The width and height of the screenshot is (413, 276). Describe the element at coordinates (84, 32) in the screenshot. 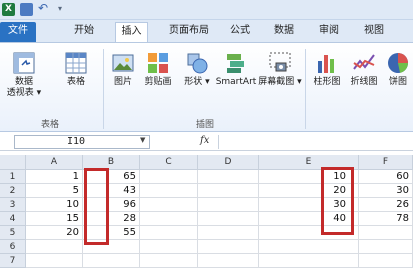

I see `tab-home: 开始` at that location.